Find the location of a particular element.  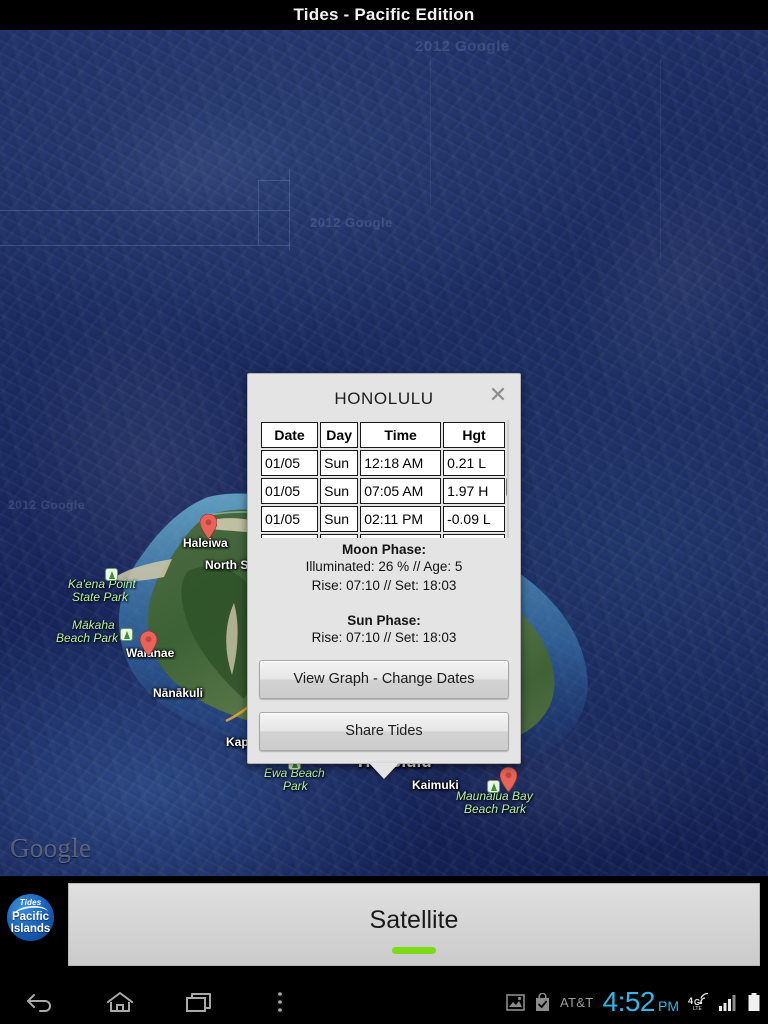

dialog-pointer is located at coordinates (384, 771).